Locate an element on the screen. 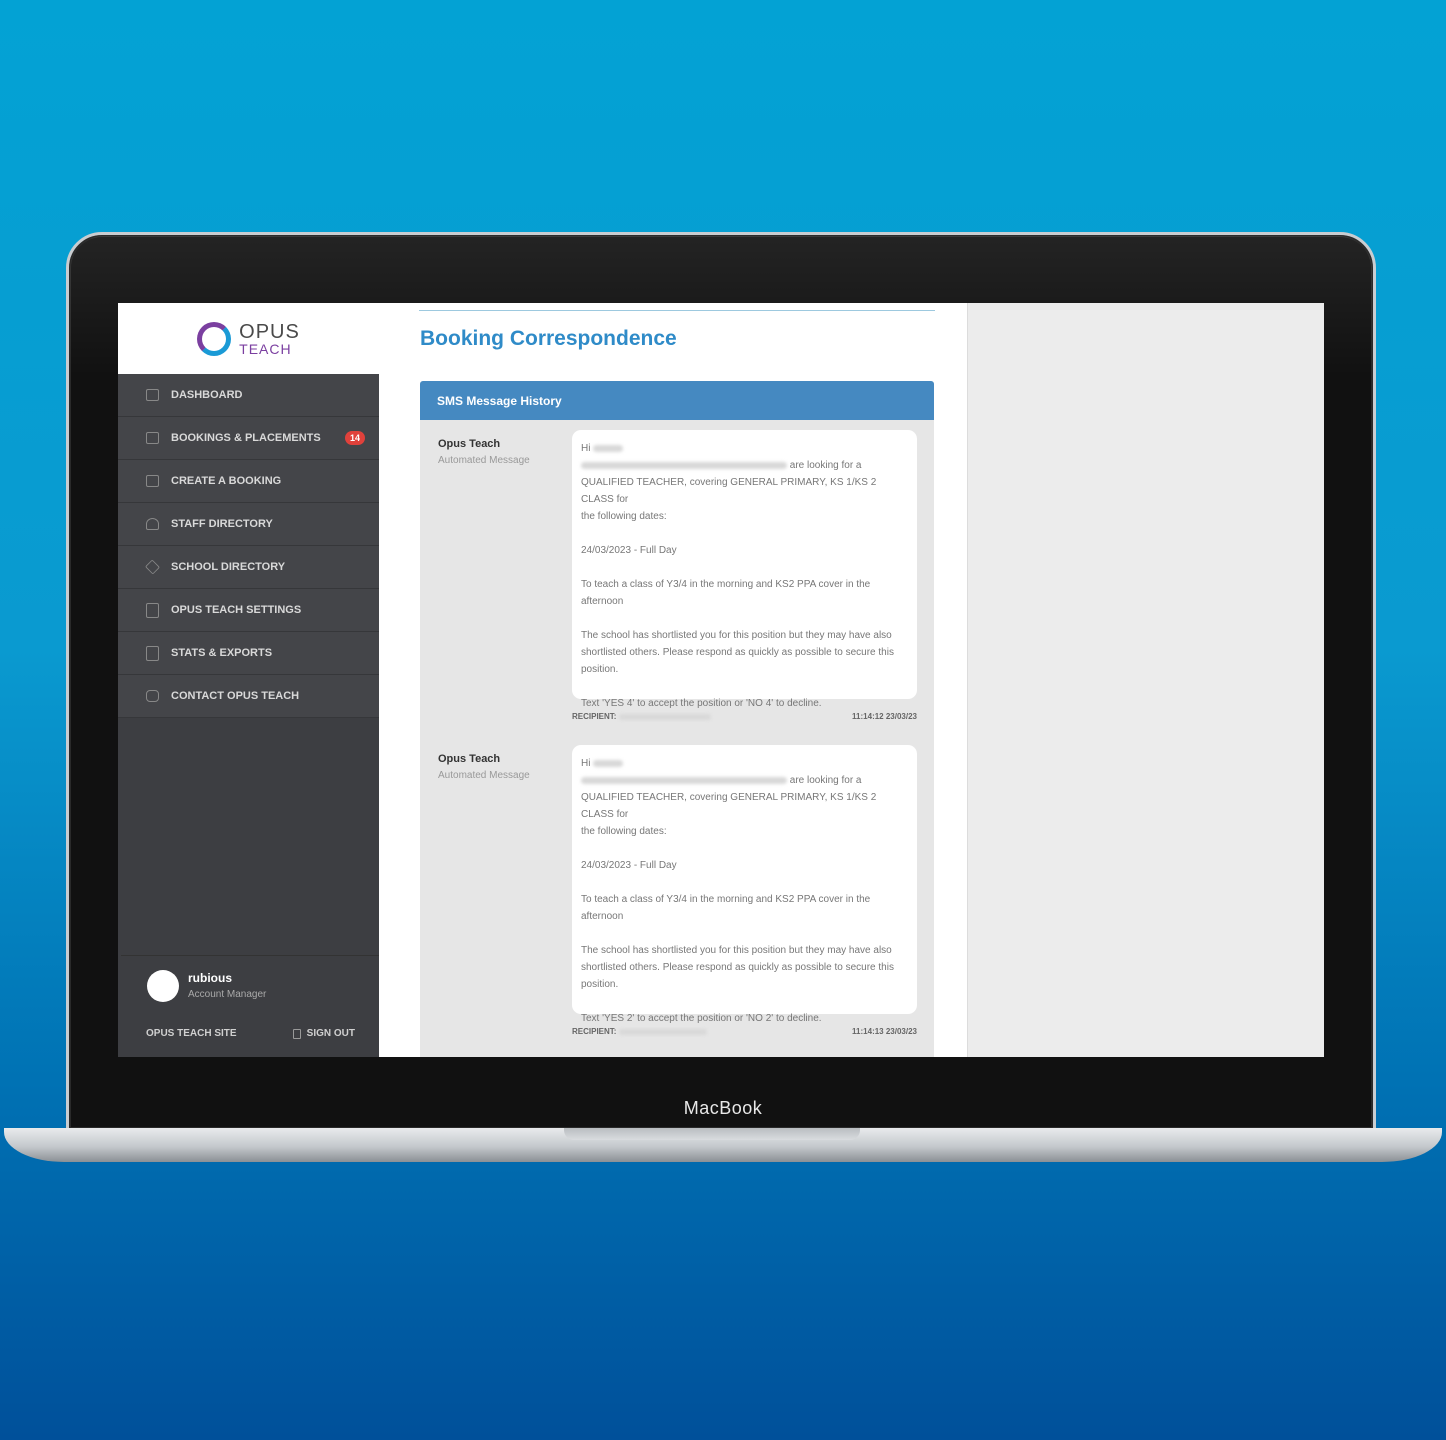  sidebar-item-label: SCHOOL DIRECTORY is located at coordinates (228, 567).